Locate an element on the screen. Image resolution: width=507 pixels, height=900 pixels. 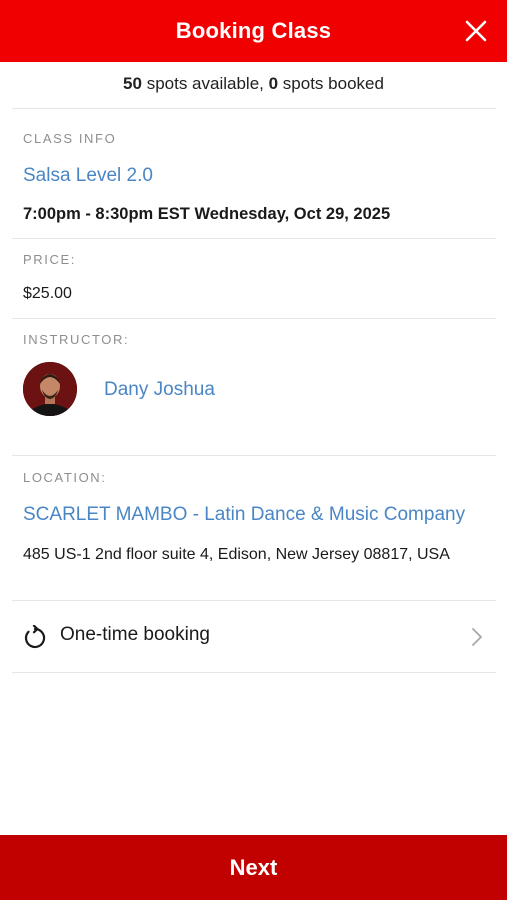
instructor-avatar is located at coordinates (50, 389).